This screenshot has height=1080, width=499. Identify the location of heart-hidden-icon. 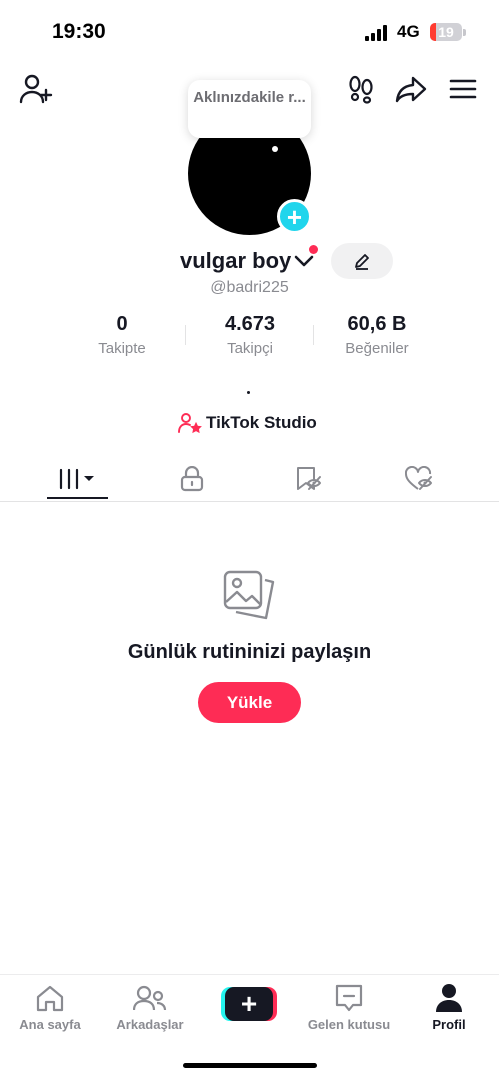
(418, 478).